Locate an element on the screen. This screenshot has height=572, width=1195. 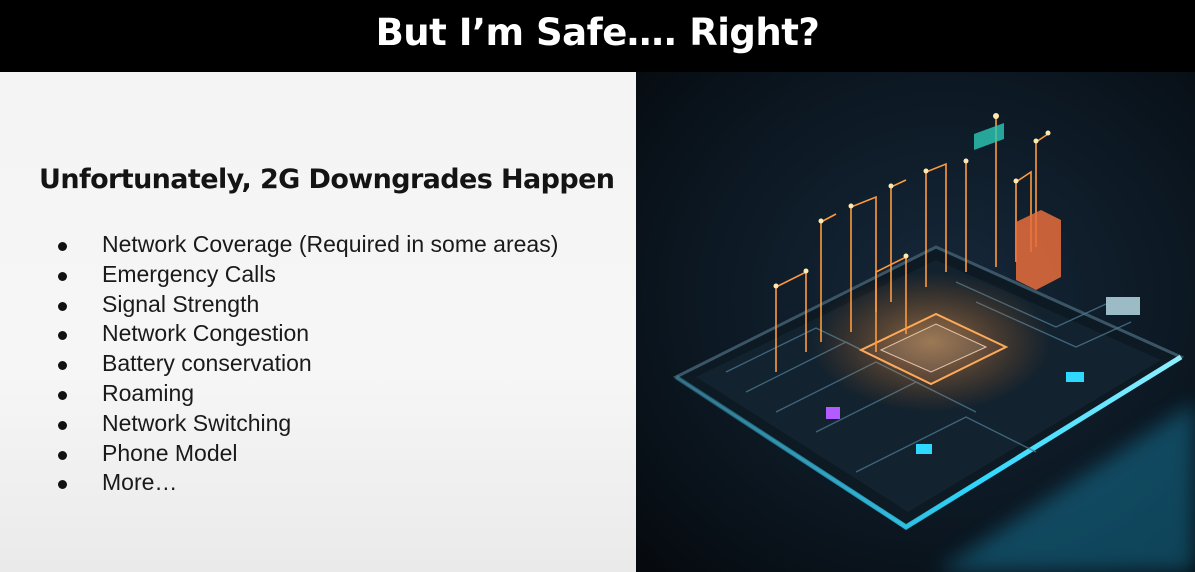
title-bar: But I’m Safe…. Right? is located at coordinates (597, 36).